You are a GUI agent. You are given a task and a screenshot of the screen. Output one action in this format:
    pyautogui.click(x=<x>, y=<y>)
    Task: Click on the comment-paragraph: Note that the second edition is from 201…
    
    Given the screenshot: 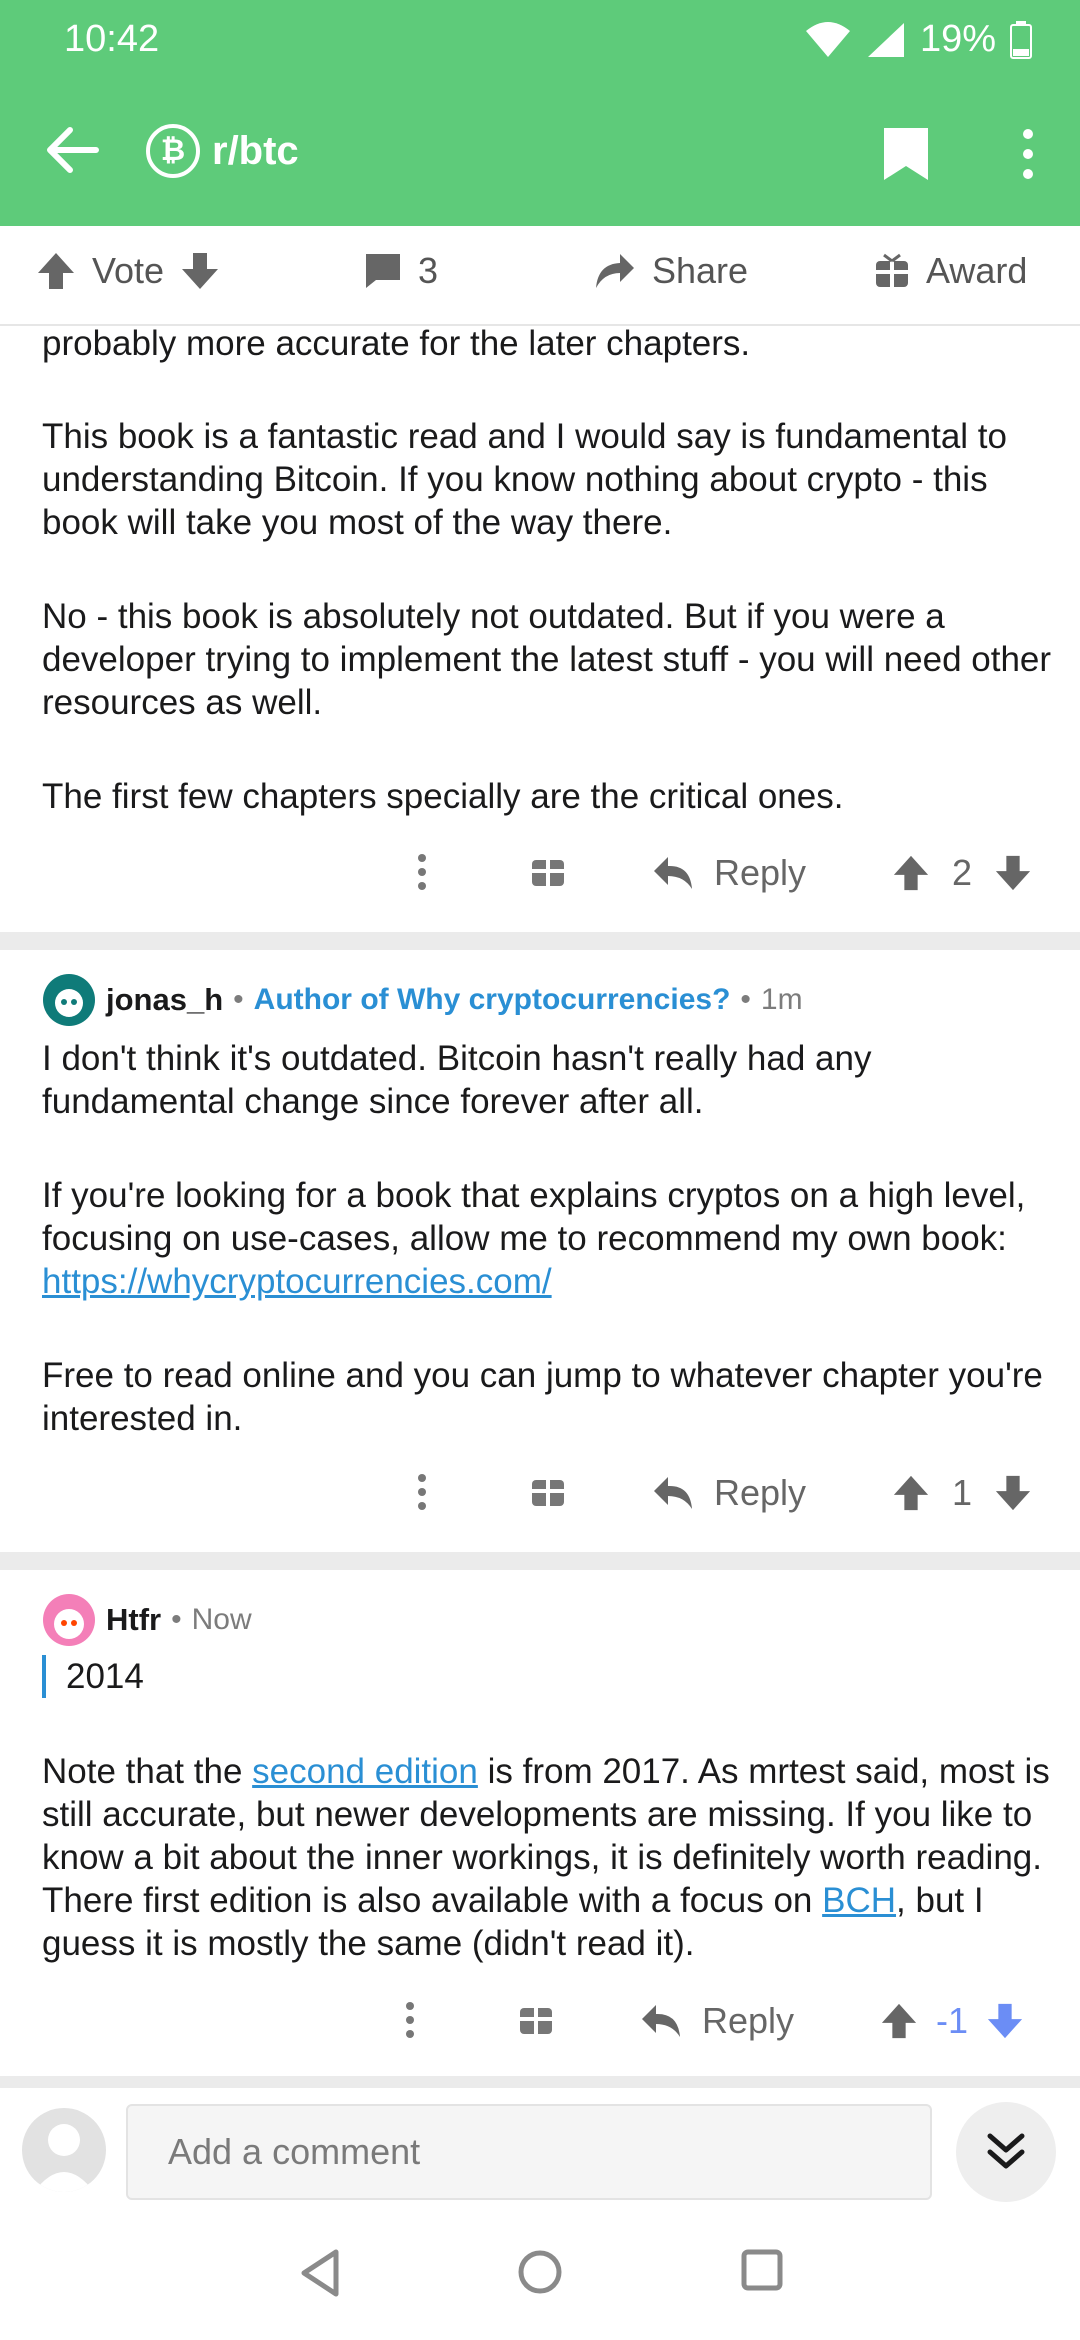 What is the action you would take?
    pyautogui.click(x=552, y=1857)
    